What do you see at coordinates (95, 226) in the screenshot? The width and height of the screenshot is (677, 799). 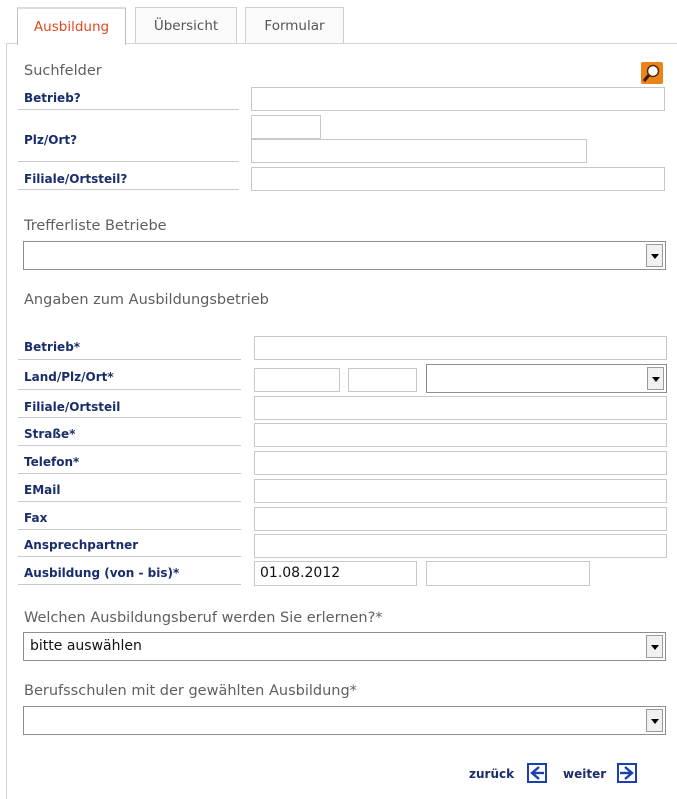 I see `results-heading: Trefferliste Betriebe` at bounding box center [95, 226].